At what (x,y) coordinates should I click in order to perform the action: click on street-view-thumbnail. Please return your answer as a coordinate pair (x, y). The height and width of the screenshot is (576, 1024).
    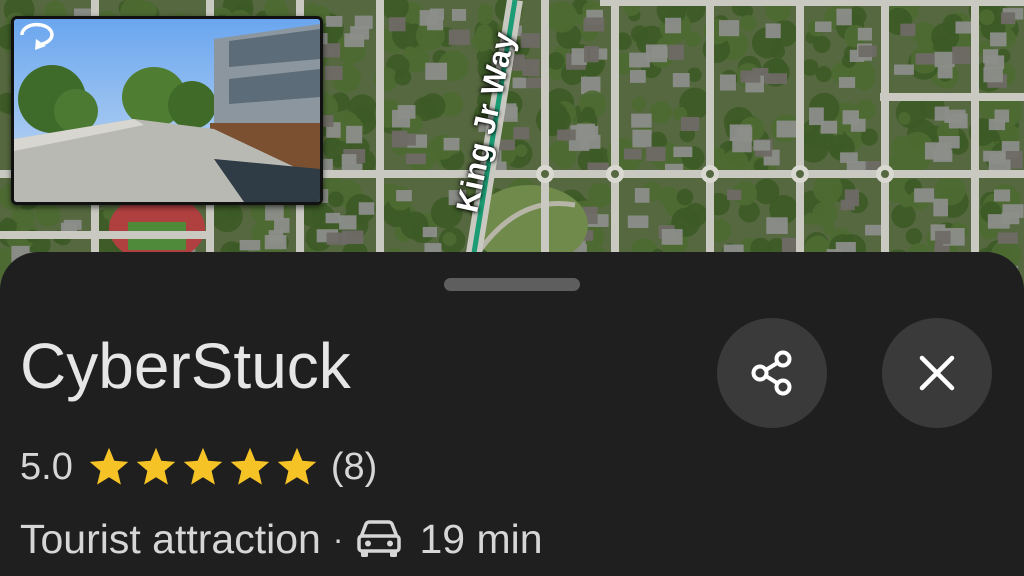
    Looking at the image, I should click on (167, 110).